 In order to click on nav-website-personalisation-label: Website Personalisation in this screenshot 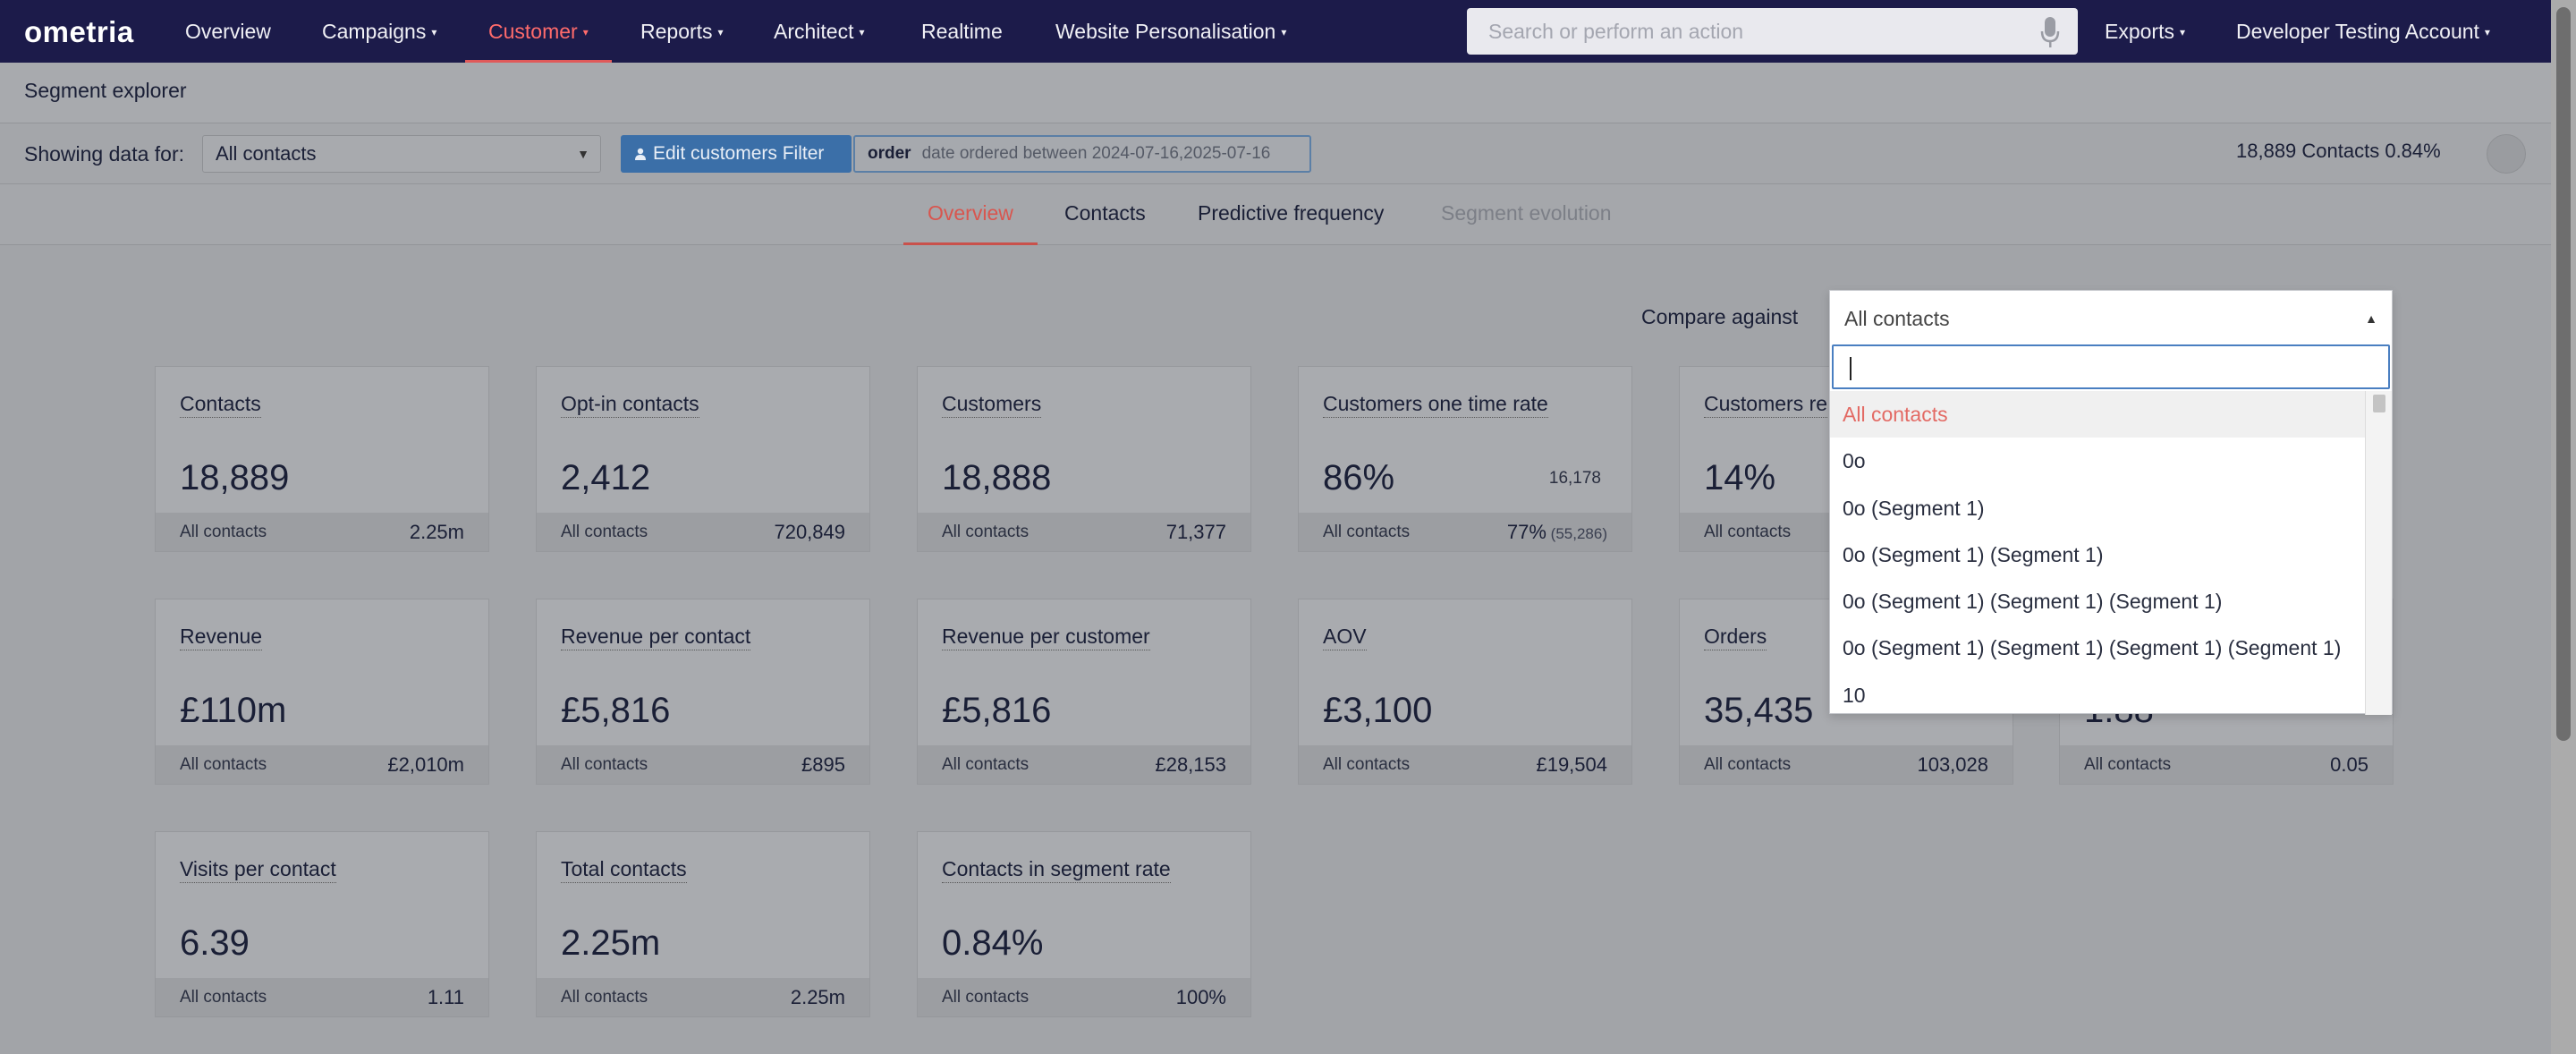, I will do `click(1165, 31)`.